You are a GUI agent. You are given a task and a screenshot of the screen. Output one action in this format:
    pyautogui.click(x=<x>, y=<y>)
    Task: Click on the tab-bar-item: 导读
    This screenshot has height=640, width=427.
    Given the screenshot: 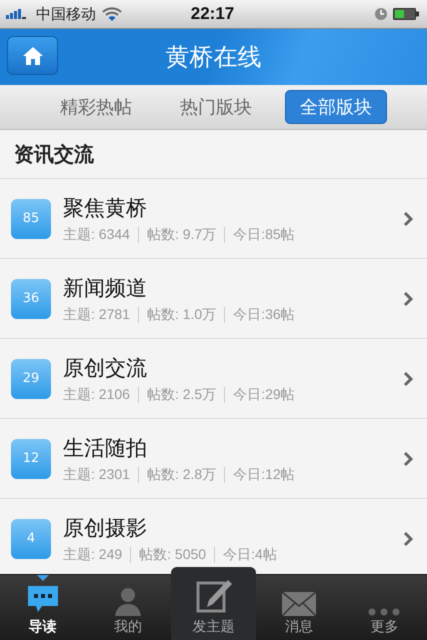 What is the action you would take?
    pyautogui.click(x=43, y=607)
    